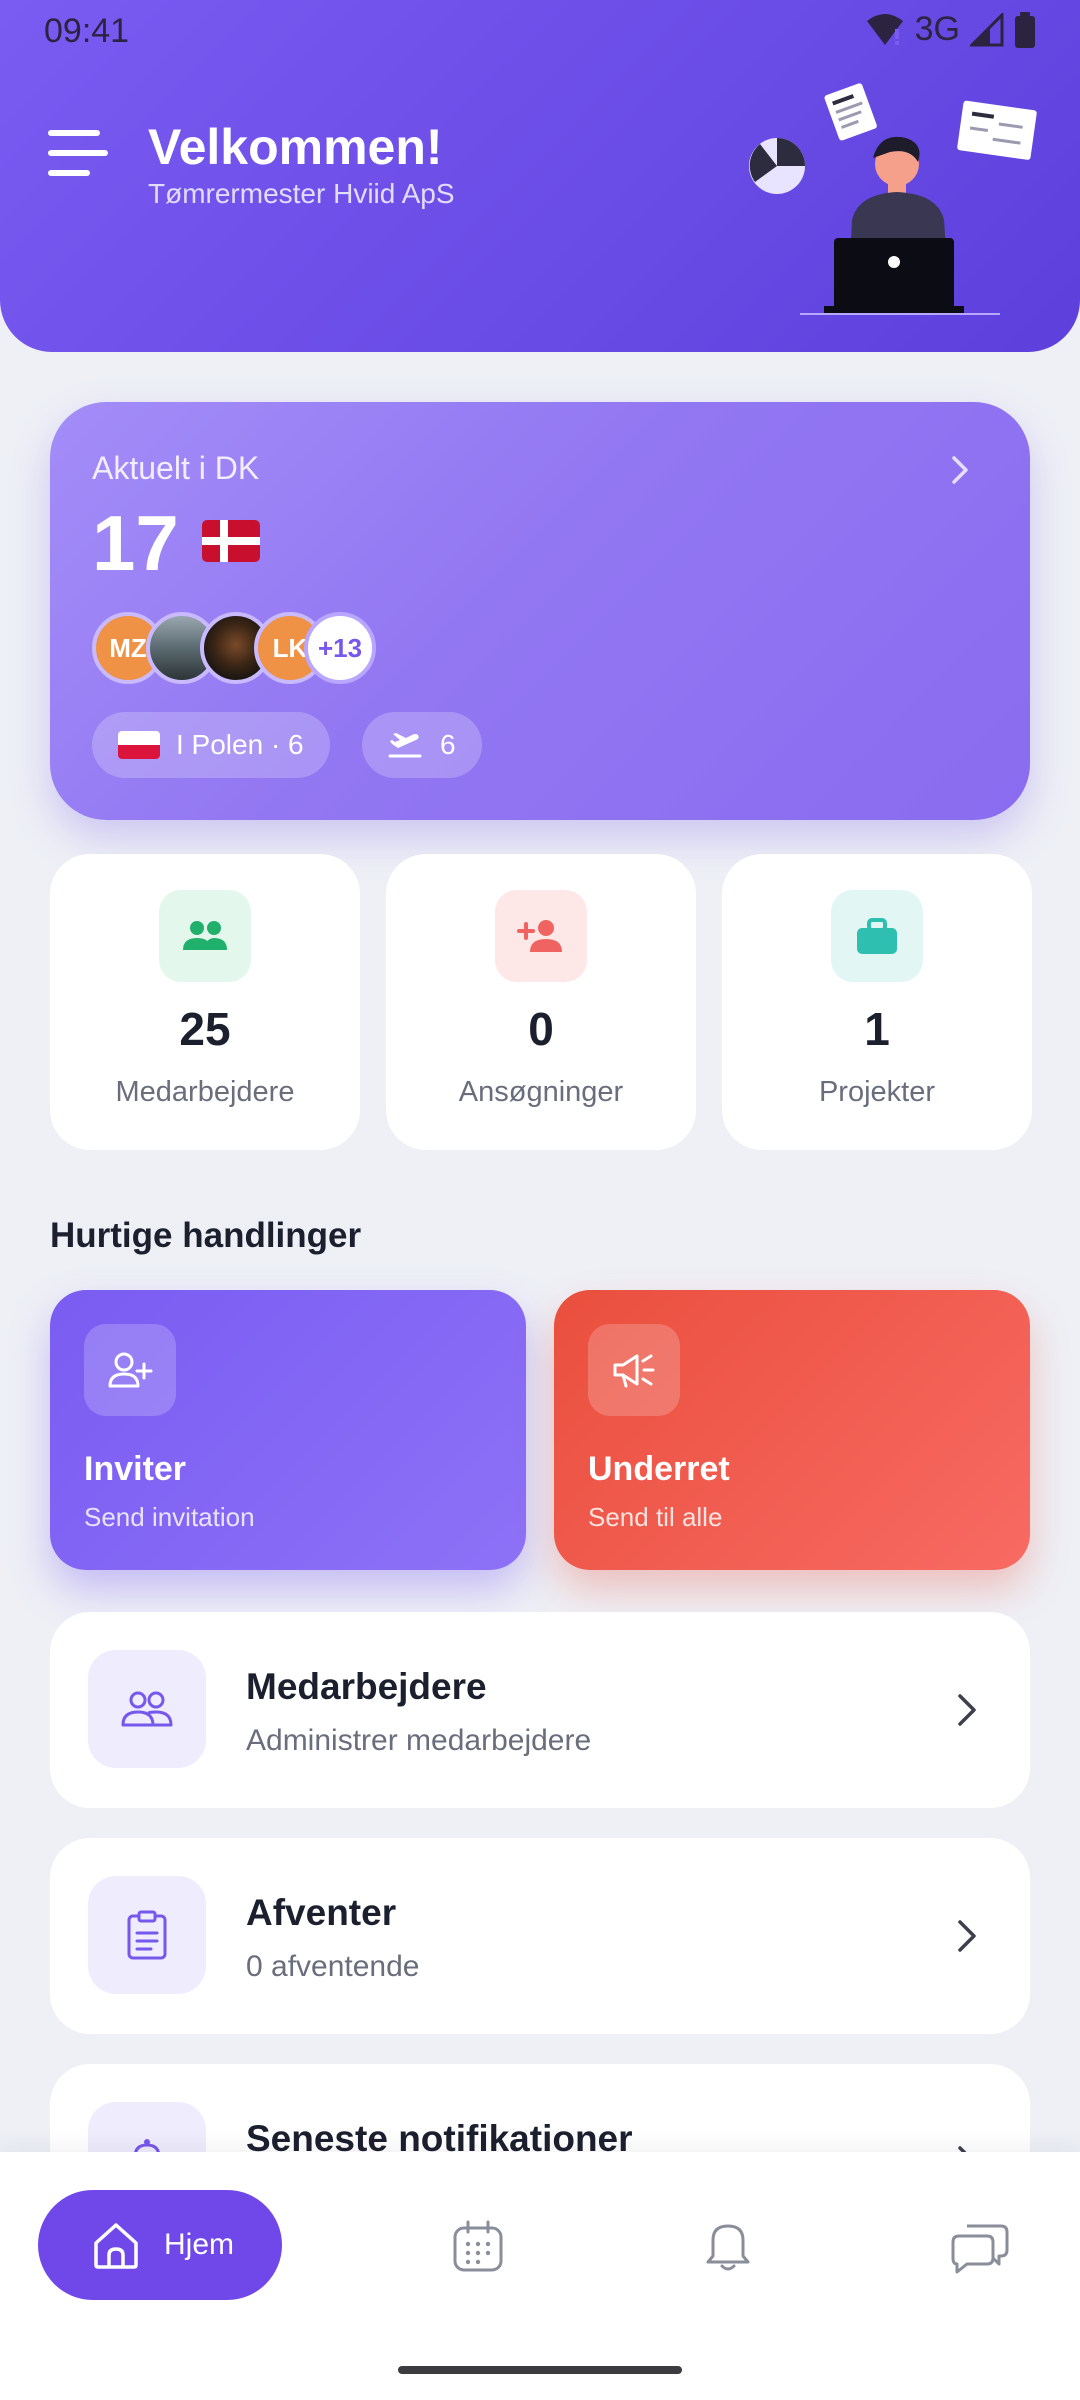  What do you see at coordinates (540, 2370) in the screenshot?
I see `home-indicator` at bounding box center [540, 2370].